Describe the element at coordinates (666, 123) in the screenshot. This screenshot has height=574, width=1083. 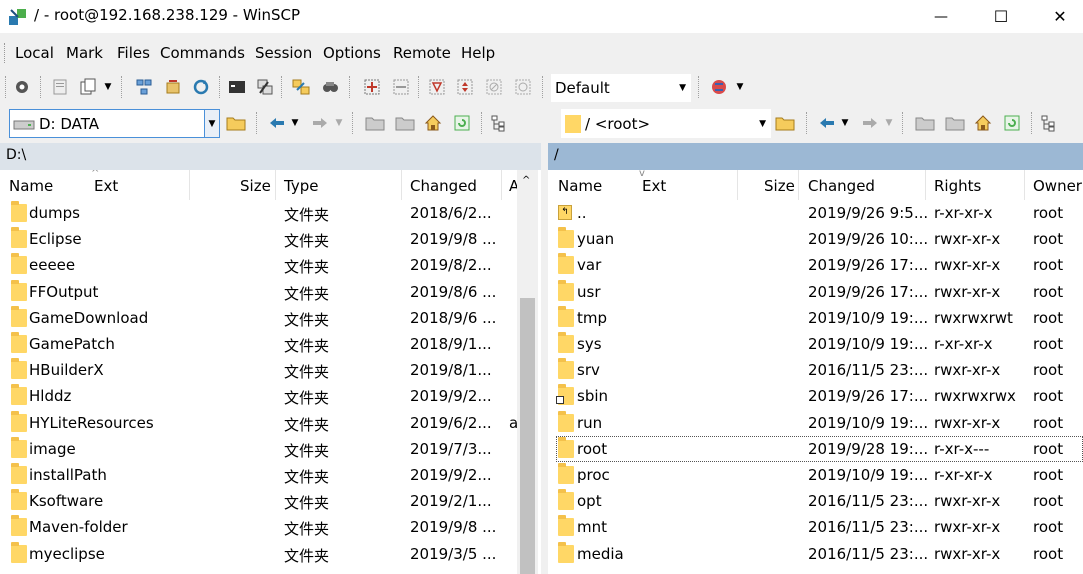
I see `right-directory-combo: / <root> ▼` at that location.